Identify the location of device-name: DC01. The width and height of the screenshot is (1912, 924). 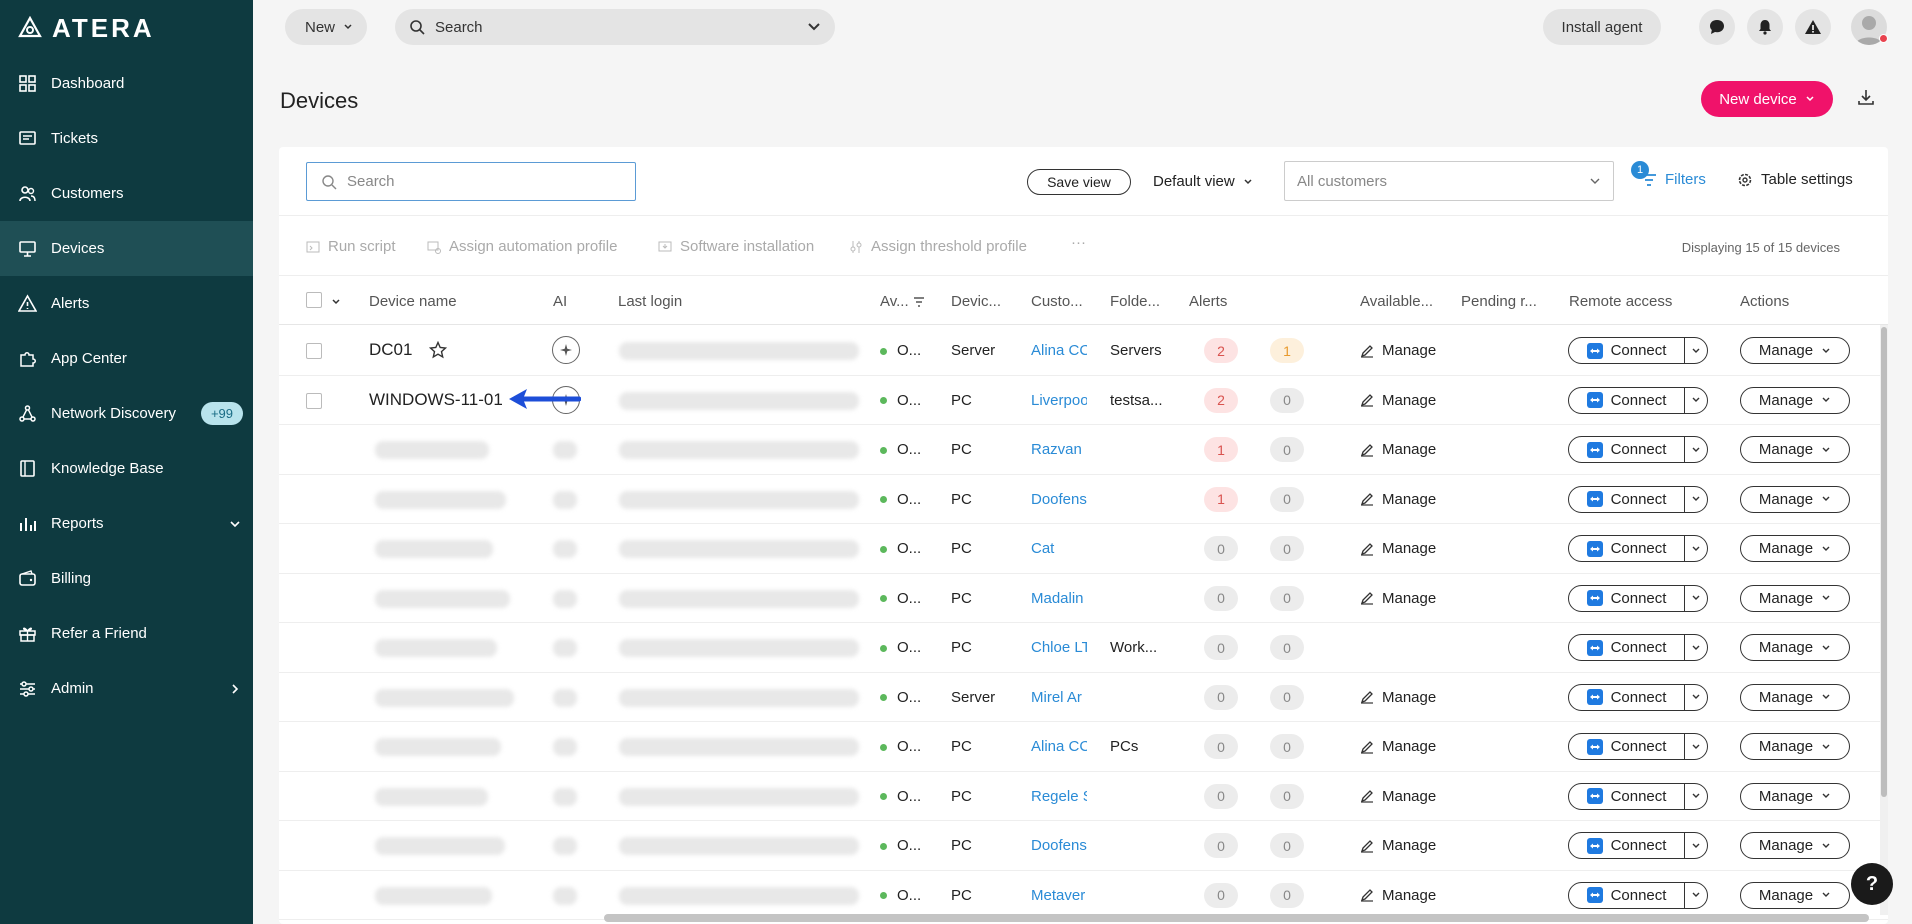
(390, 350).